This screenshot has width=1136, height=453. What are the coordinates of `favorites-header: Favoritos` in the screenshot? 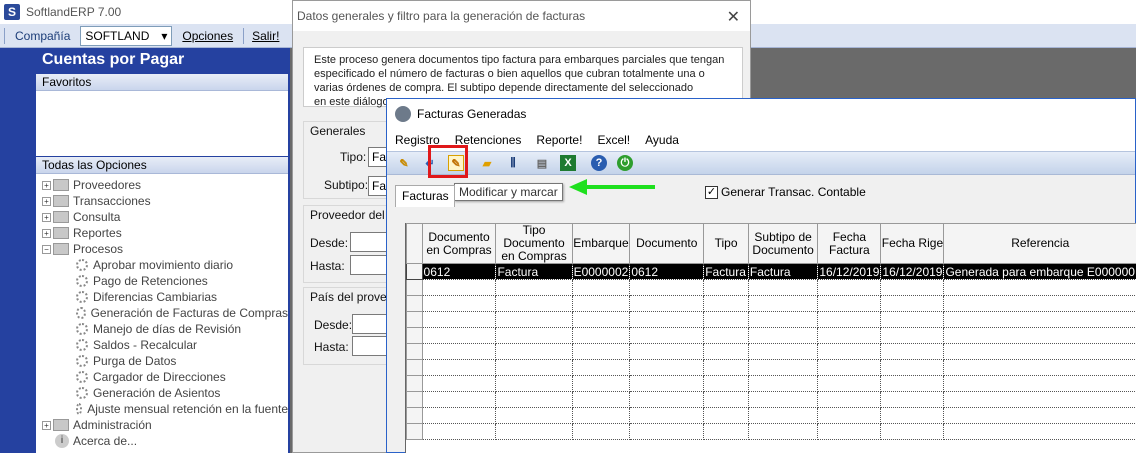 It's located at (162, 82).